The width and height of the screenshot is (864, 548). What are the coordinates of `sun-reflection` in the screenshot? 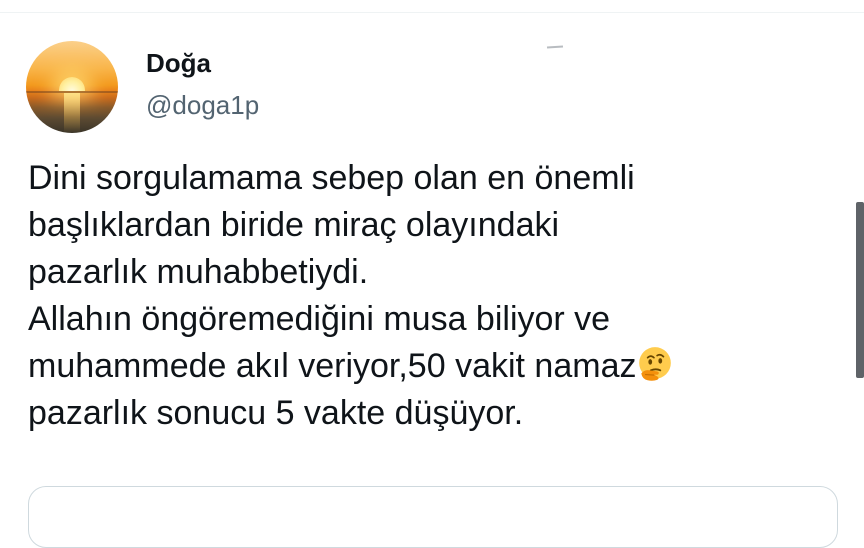 It's located at (72, 113).